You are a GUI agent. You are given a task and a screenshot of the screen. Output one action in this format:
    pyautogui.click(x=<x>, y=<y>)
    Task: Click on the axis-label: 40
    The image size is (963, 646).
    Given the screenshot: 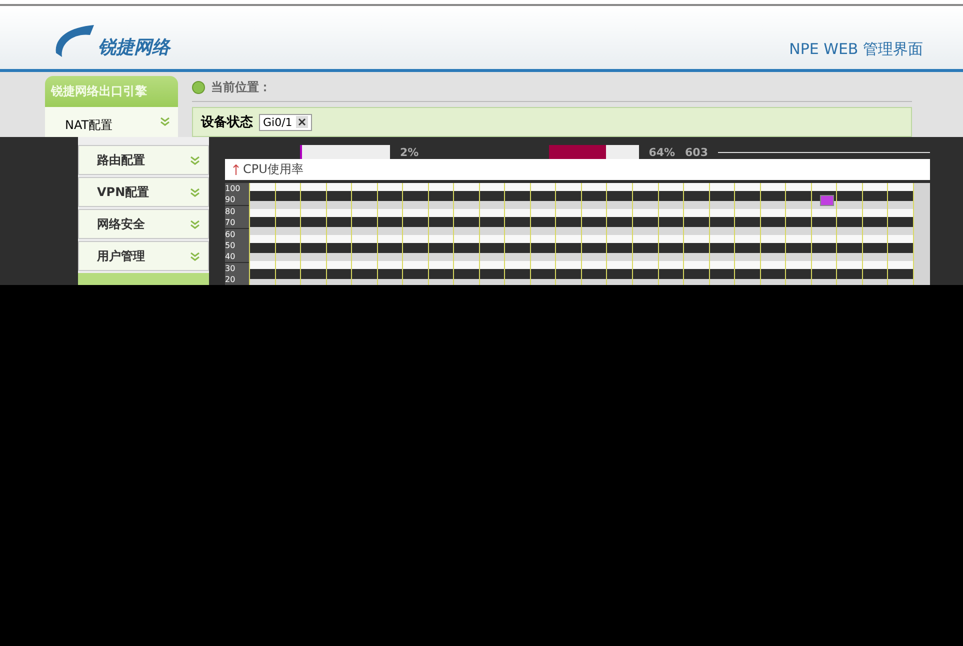 What is the action you would take?
    pyautogui.click(x=237, y=256)
    